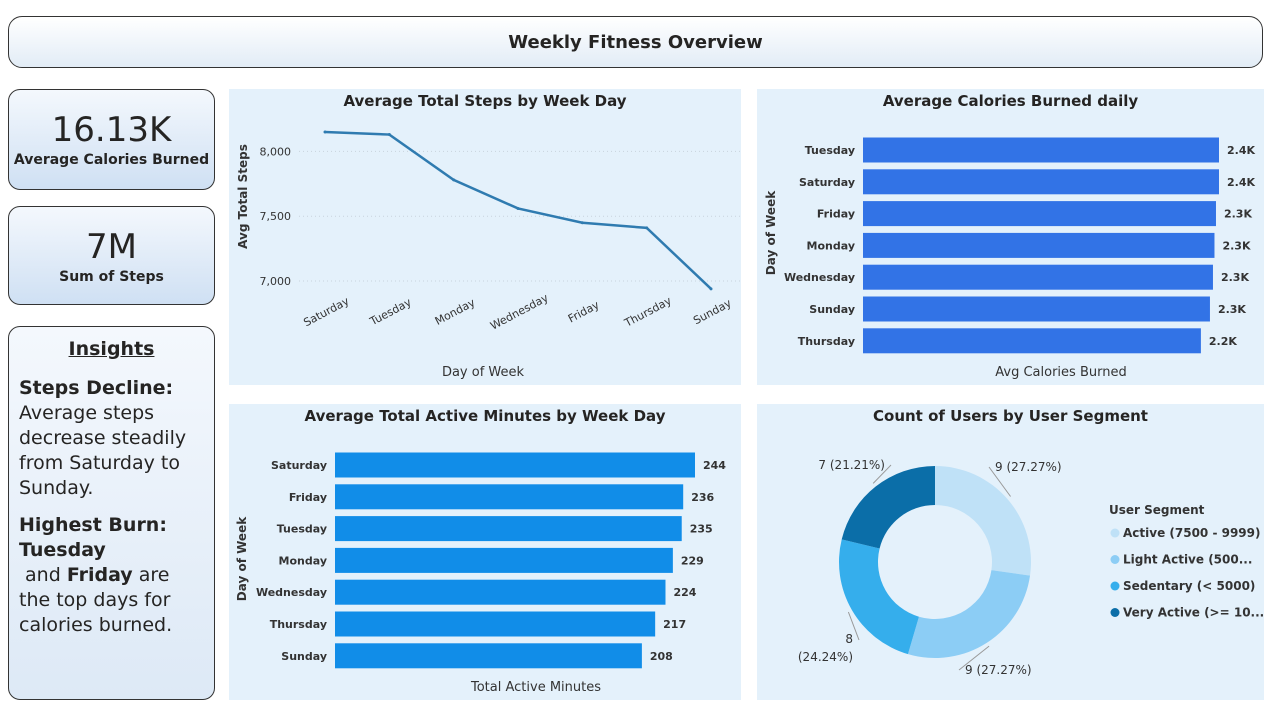 This screenshot has width=1277, height=710. I want to click on kpi-card-calories: 16.13K Average Calories Burned, so click(111, 139).